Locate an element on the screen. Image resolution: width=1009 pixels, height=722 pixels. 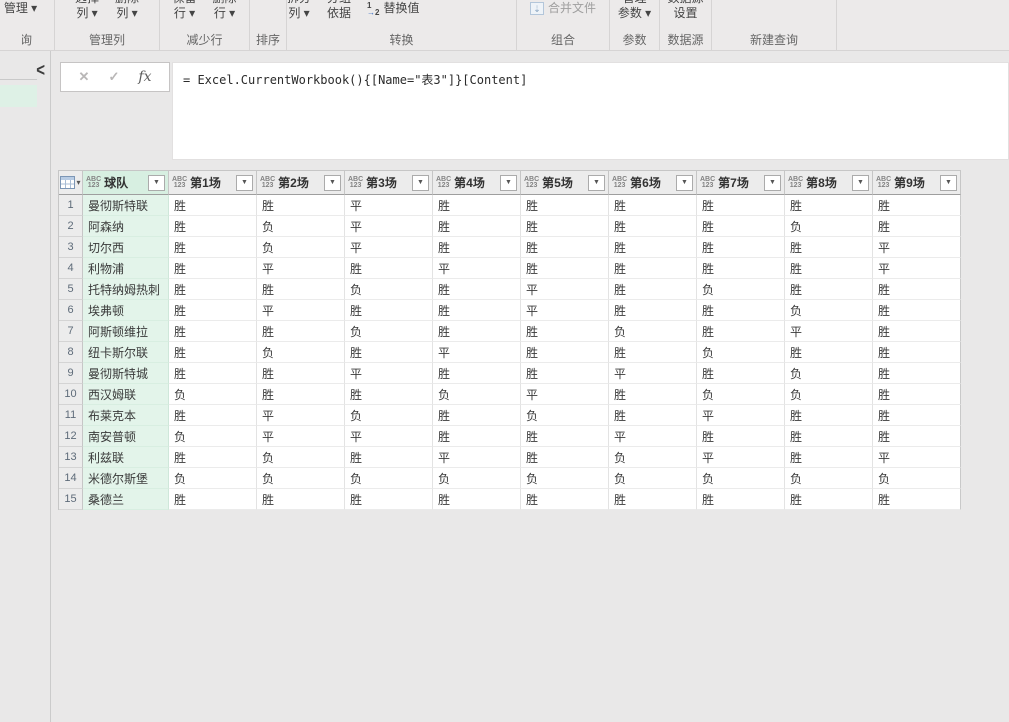
cell-team: 托特纳姆热刺 is located at coordinates (126, 289).